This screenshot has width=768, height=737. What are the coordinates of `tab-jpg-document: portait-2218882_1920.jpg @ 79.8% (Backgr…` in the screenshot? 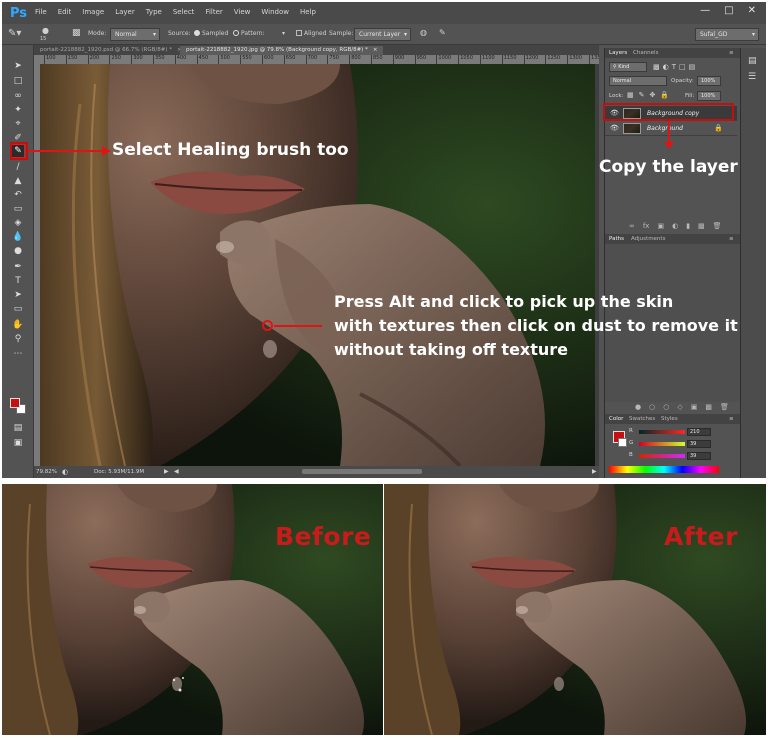 It's located at (282, 50).